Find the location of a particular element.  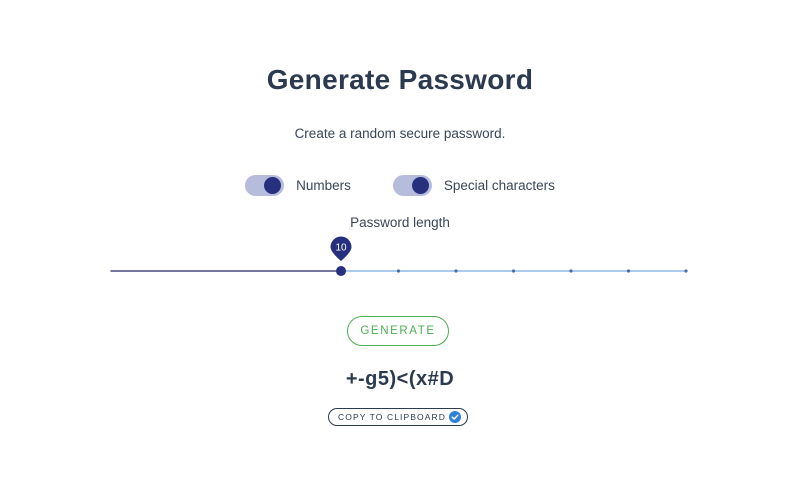

copy-label: COPY TO CLIPBOARD is located at coordinates (392, 417).